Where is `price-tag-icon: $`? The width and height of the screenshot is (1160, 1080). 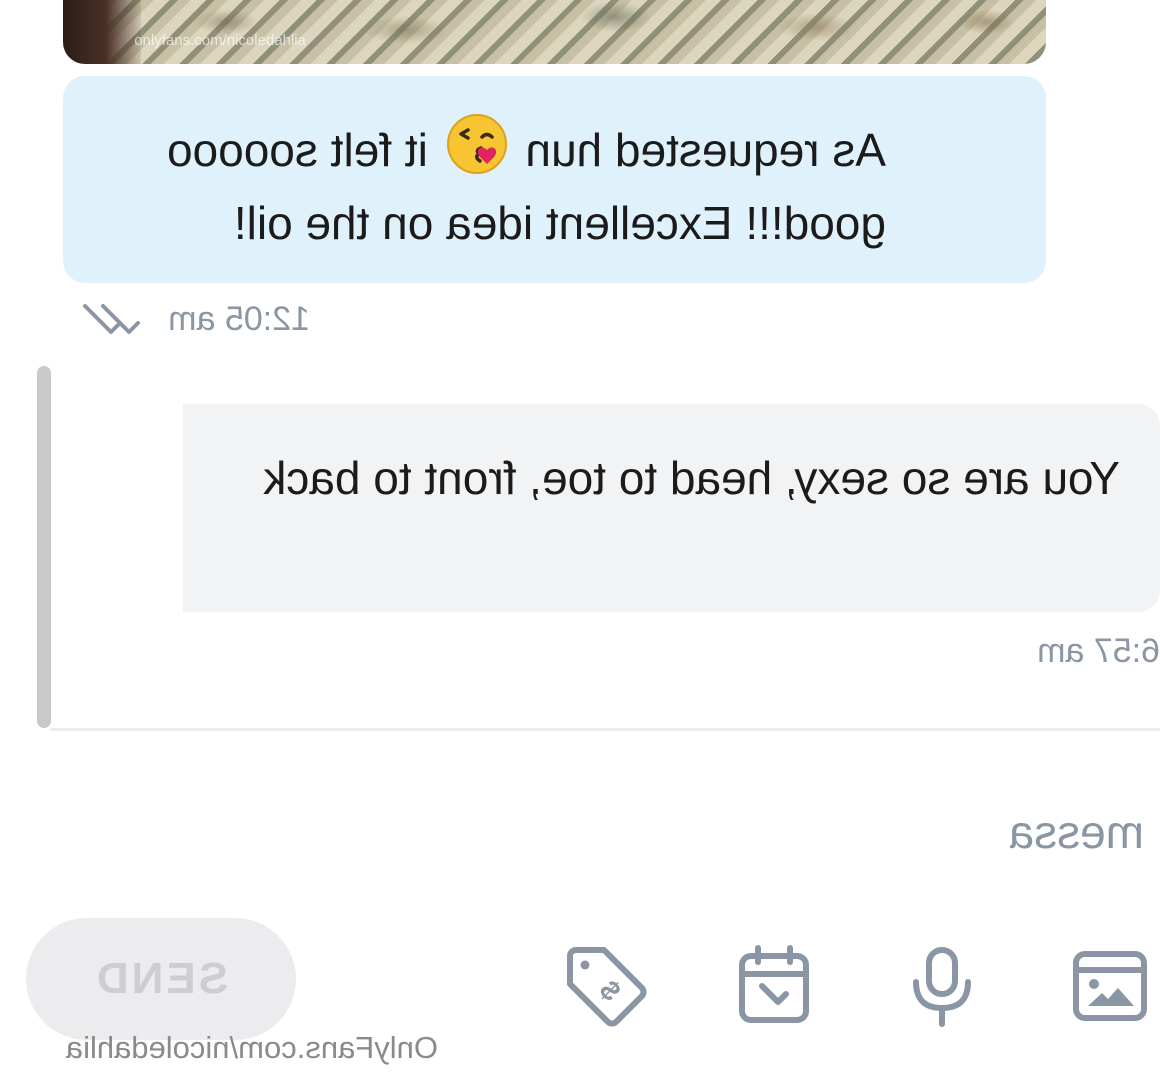
price-tag-icon: $ is located at coordinates (607, 987).